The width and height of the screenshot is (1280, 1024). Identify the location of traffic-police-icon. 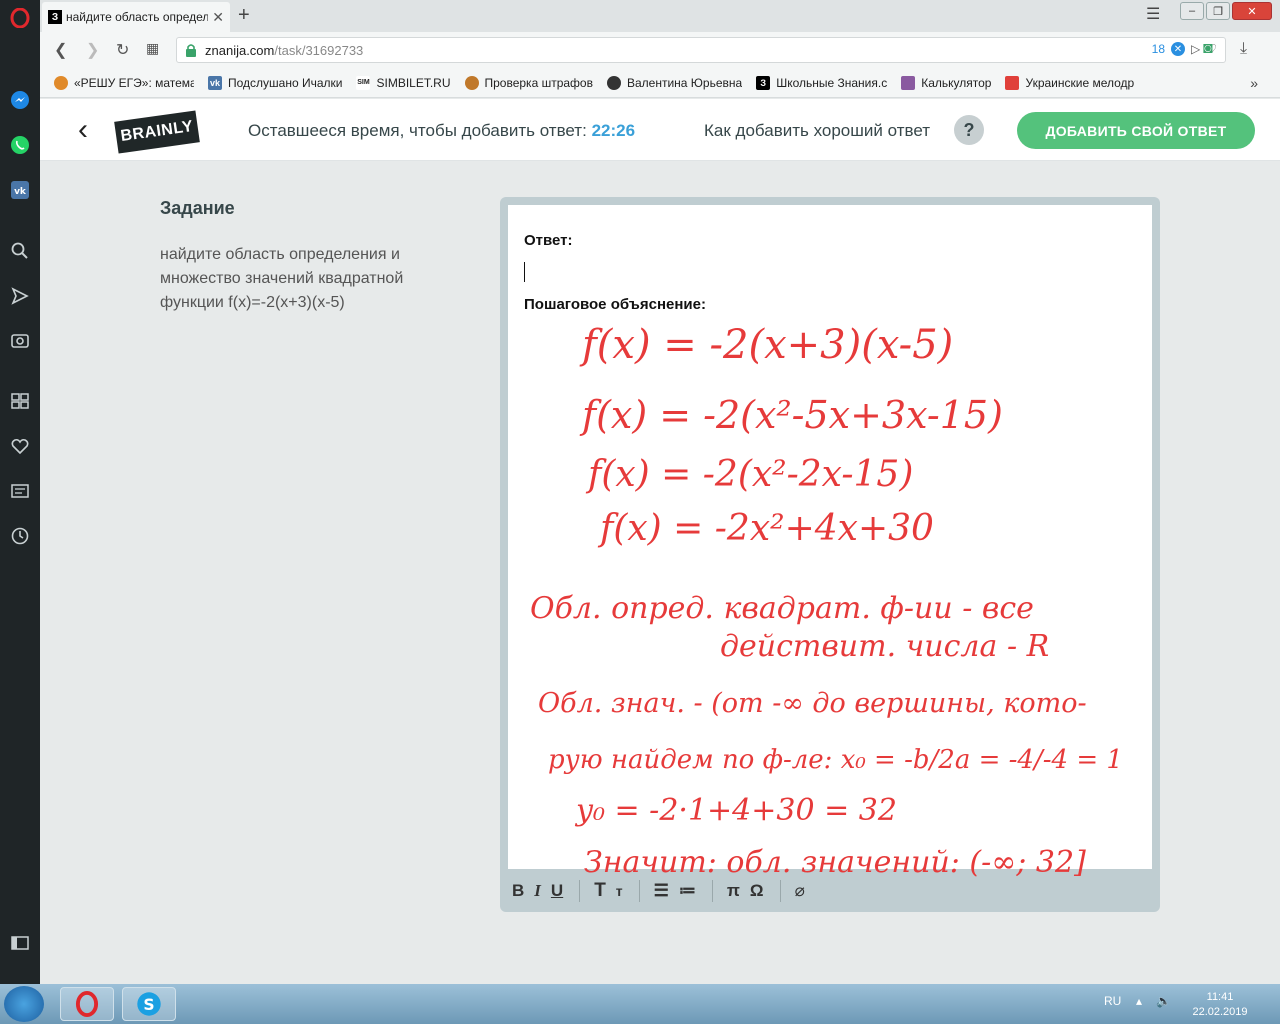
(471, 82).